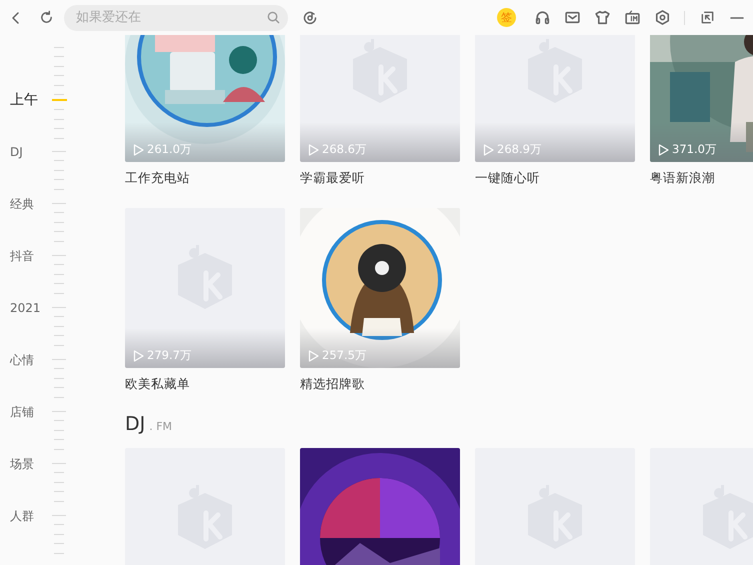  Describe the element at coordinates (26, 360) in the screenshot. I see `nav-item: 心情` at that location.